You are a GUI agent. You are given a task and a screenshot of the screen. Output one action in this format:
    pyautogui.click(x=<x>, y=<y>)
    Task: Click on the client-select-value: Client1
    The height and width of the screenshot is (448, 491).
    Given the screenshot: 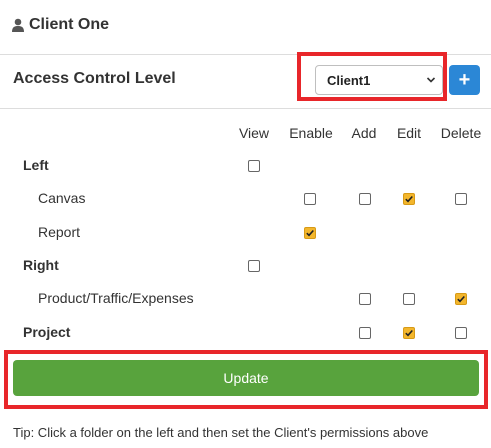 What is the action you would take?
    pyautogui.click(x=349, y=80)
    